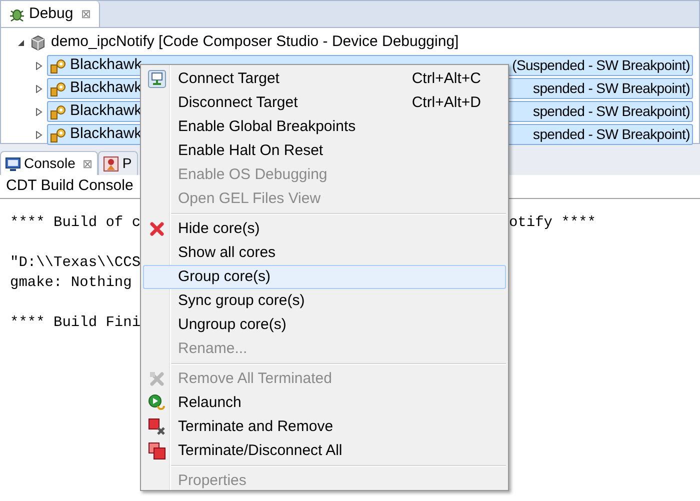 Image resolution: width=700 pixels, height=501 pixels. I want to click on console-line: **** Build of c, so click(75, 223).